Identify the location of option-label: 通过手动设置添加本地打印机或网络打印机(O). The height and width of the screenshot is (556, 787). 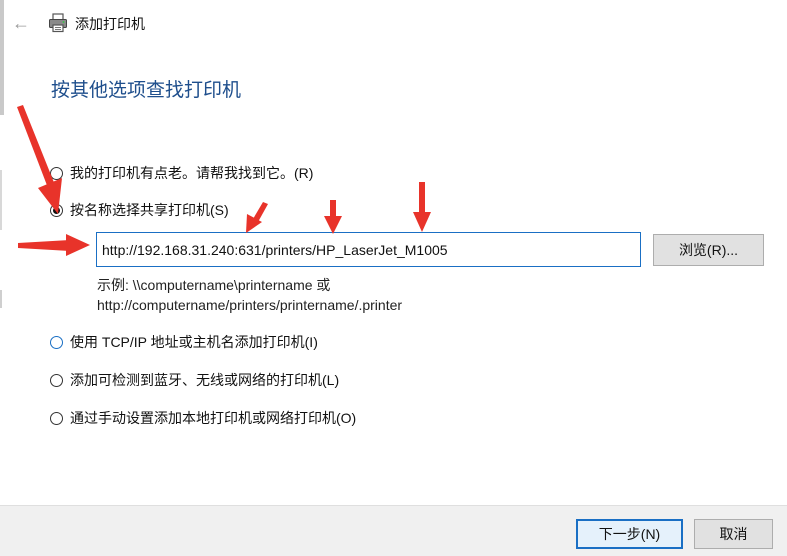
(213, 418).